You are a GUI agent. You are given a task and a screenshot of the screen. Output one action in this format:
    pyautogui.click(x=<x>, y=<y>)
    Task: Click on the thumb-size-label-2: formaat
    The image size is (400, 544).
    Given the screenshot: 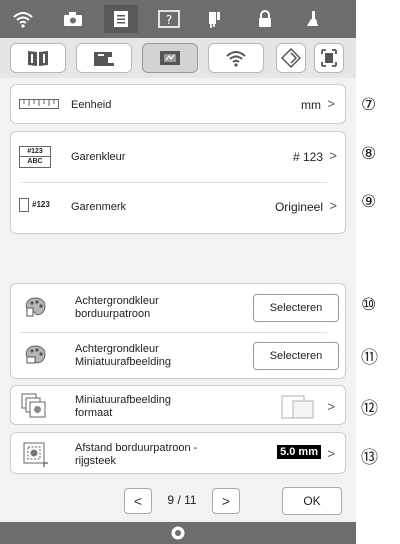 What is the action you would take?
    pyautogui.click(x=94, y=413)
    